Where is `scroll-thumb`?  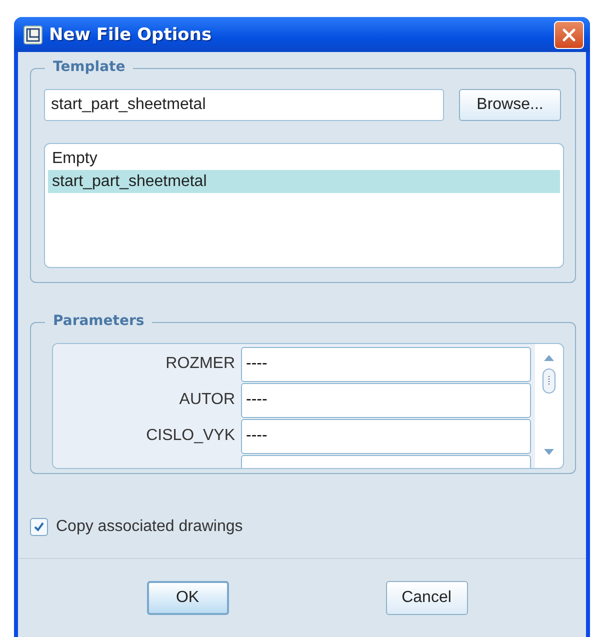
scroll-thumb is located at coordinates (549, 381).